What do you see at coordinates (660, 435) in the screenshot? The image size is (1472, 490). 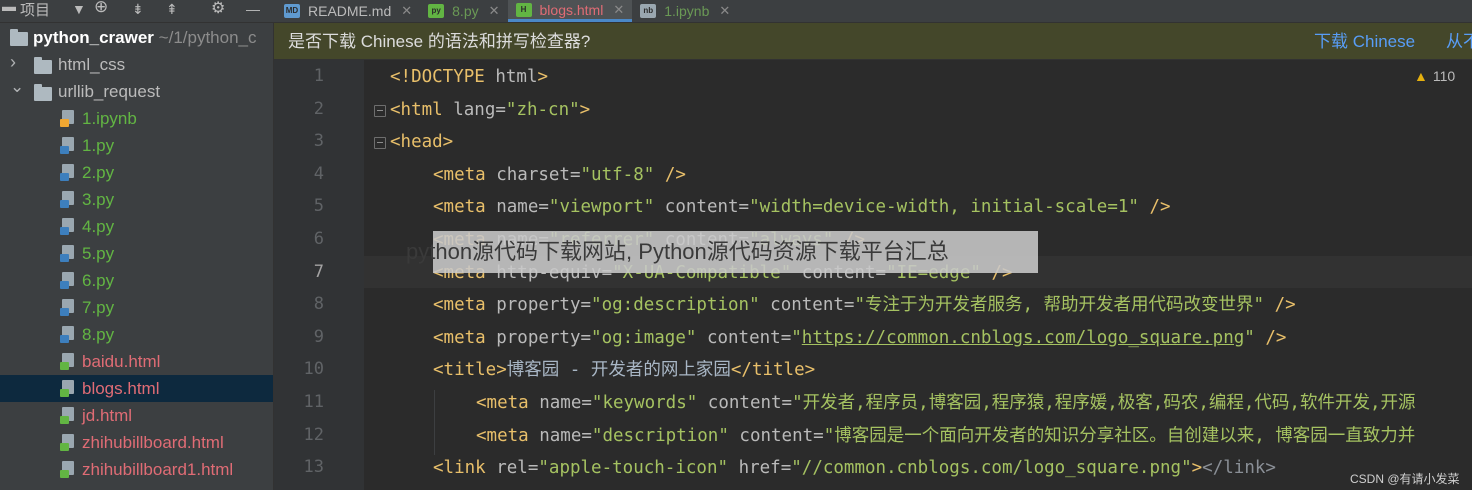 I see `code-token: "description"` at bounding box center [660, 435].